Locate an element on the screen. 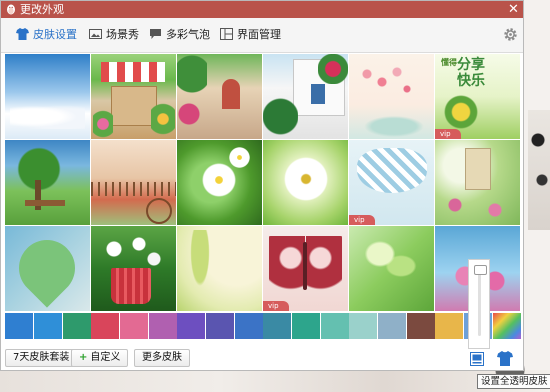  tab-bar: 皮肤设置 场景秀 多彩气泡 界面管理 is located at coordinates (262, 35).